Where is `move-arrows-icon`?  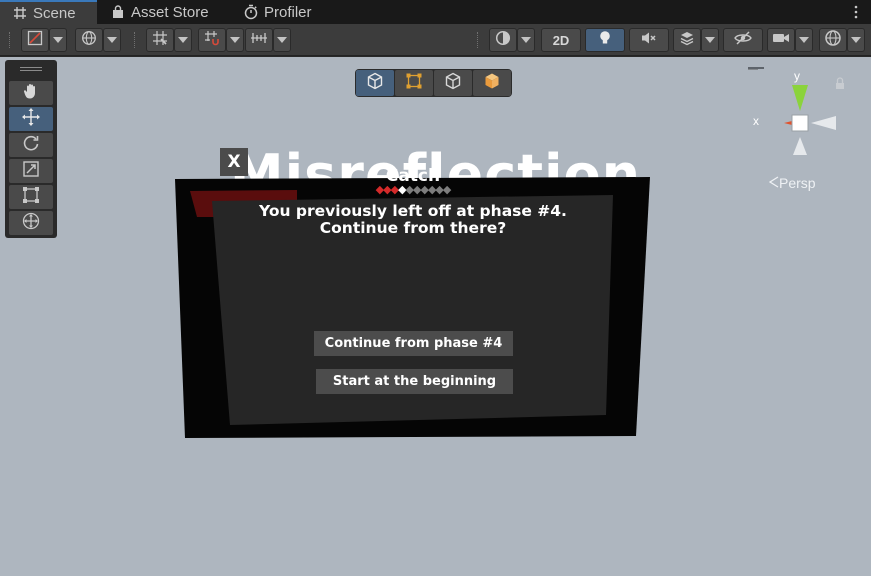 move-arrows-icon is located at coordinates (31, 119).